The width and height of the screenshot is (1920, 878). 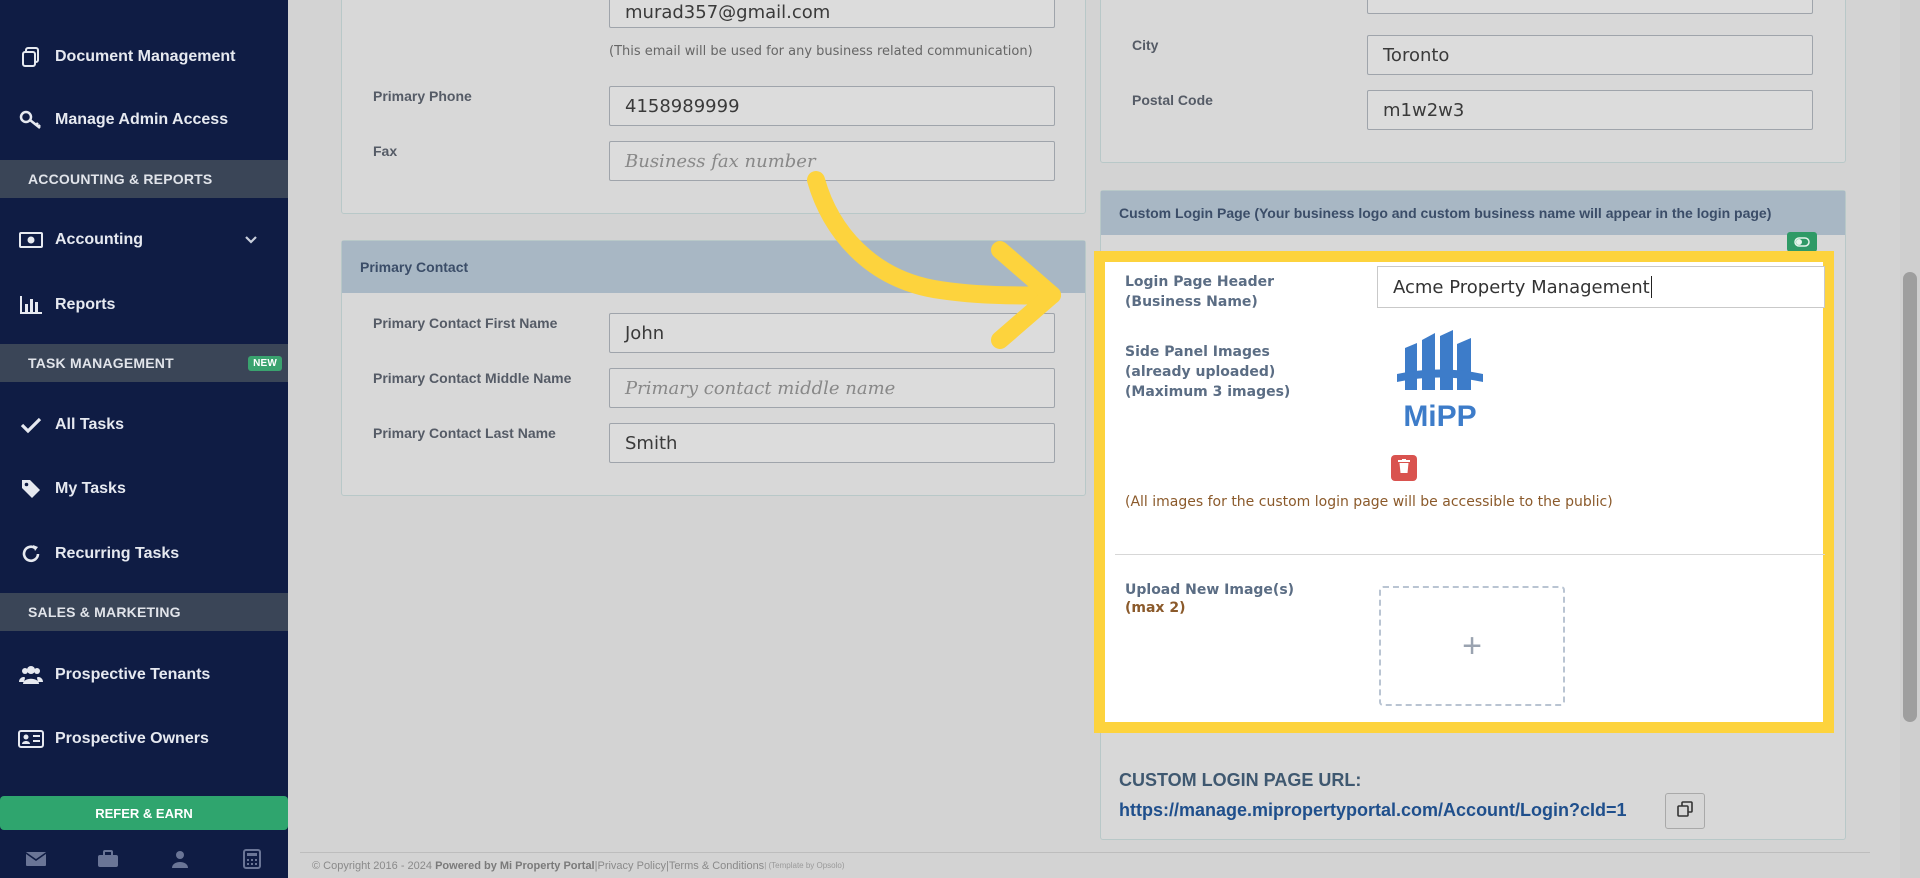 What do you see at coordinates (144, 859) in the screenshot?
I see `sidebar-footer-icons` at bounding box center [144, 859].